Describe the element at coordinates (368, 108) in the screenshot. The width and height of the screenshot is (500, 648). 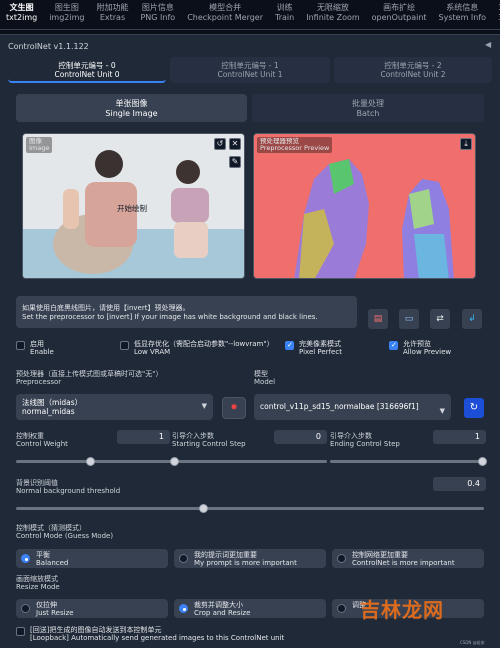
I see `tab-batch: 批量处理 Batch` at that location.